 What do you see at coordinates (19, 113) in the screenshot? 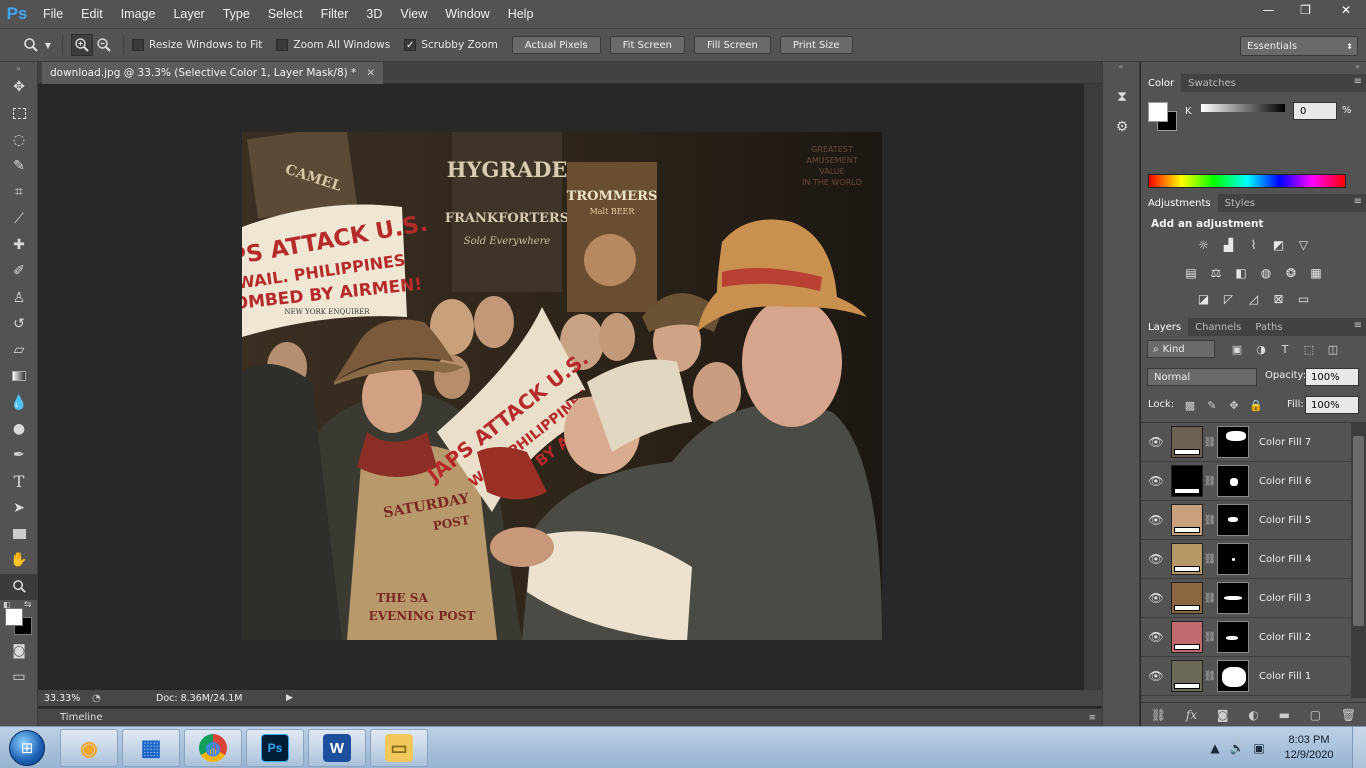
I see `marquee-tool-icon` at bounding box center [19, 113].